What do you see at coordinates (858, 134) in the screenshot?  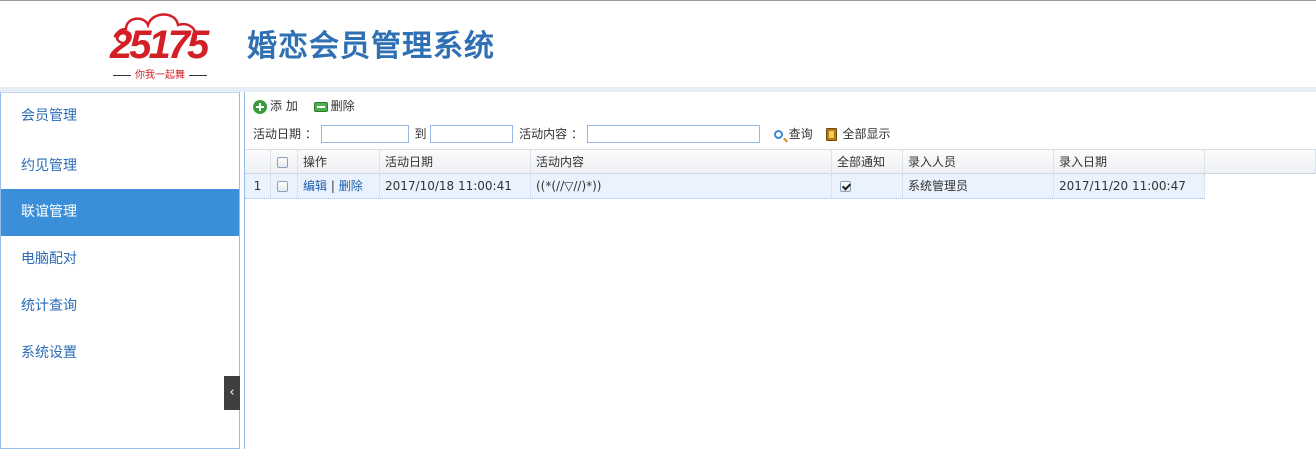 I see `show-all-button: 全部显示` at bounding box center [858, 134].